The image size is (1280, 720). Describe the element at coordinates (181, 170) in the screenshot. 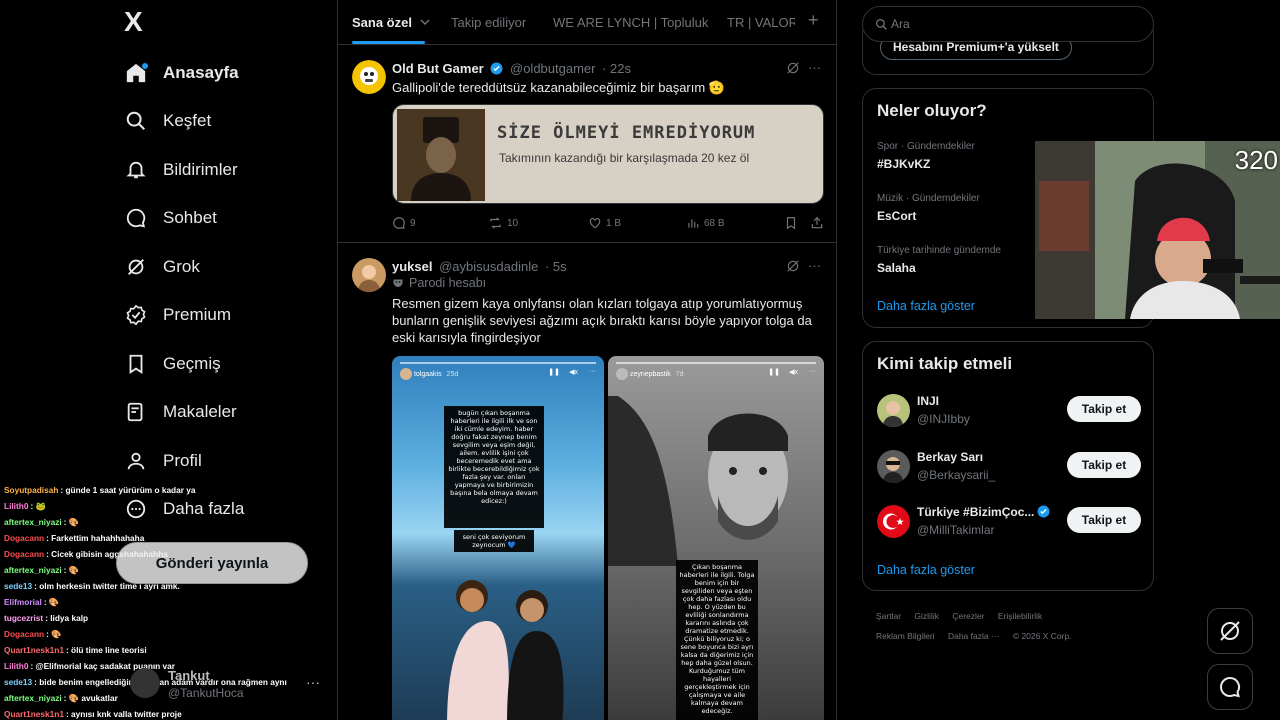

I see `nav-item-notifications: Bildirimler` at that location.